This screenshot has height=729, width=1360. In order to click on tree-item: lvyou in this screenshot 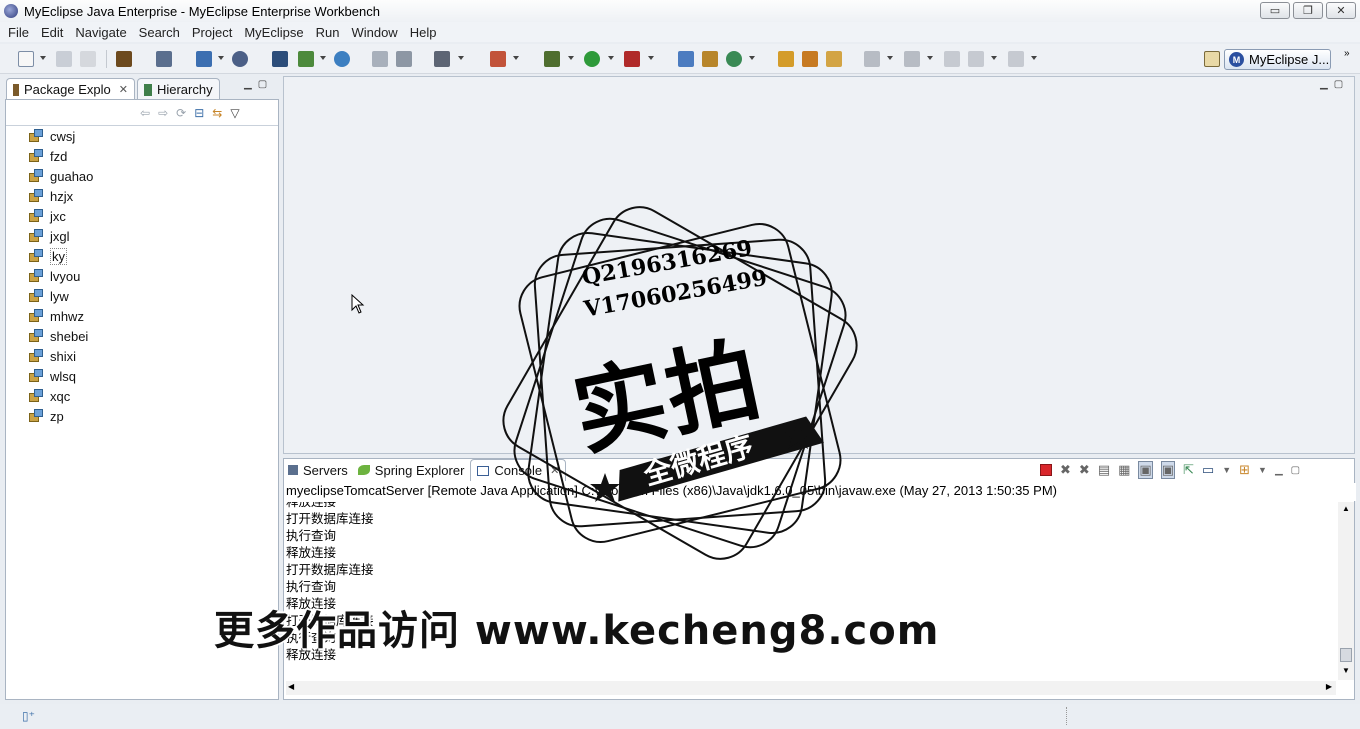, I will do `click(60, 276)`.